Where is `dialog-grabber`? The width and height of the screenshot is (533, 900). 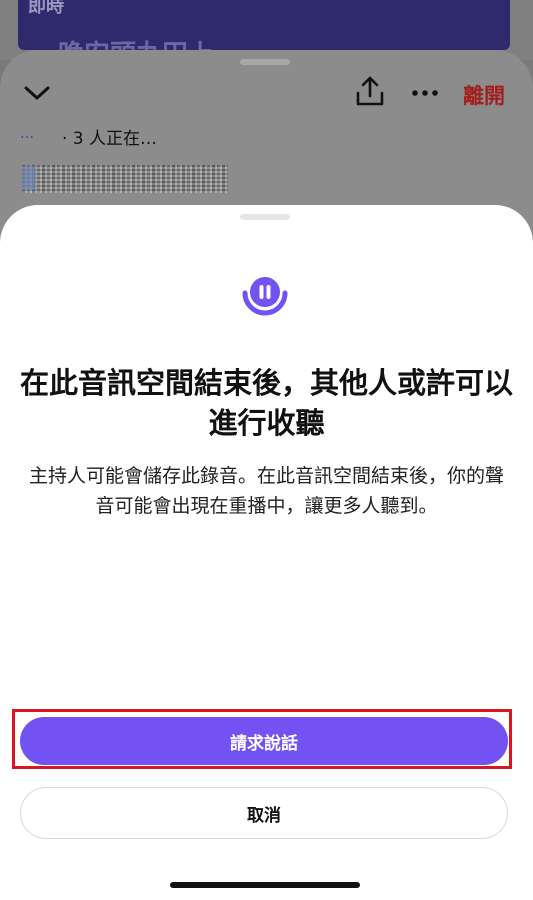
dialog-grabber is located at coordinates (265, 217).